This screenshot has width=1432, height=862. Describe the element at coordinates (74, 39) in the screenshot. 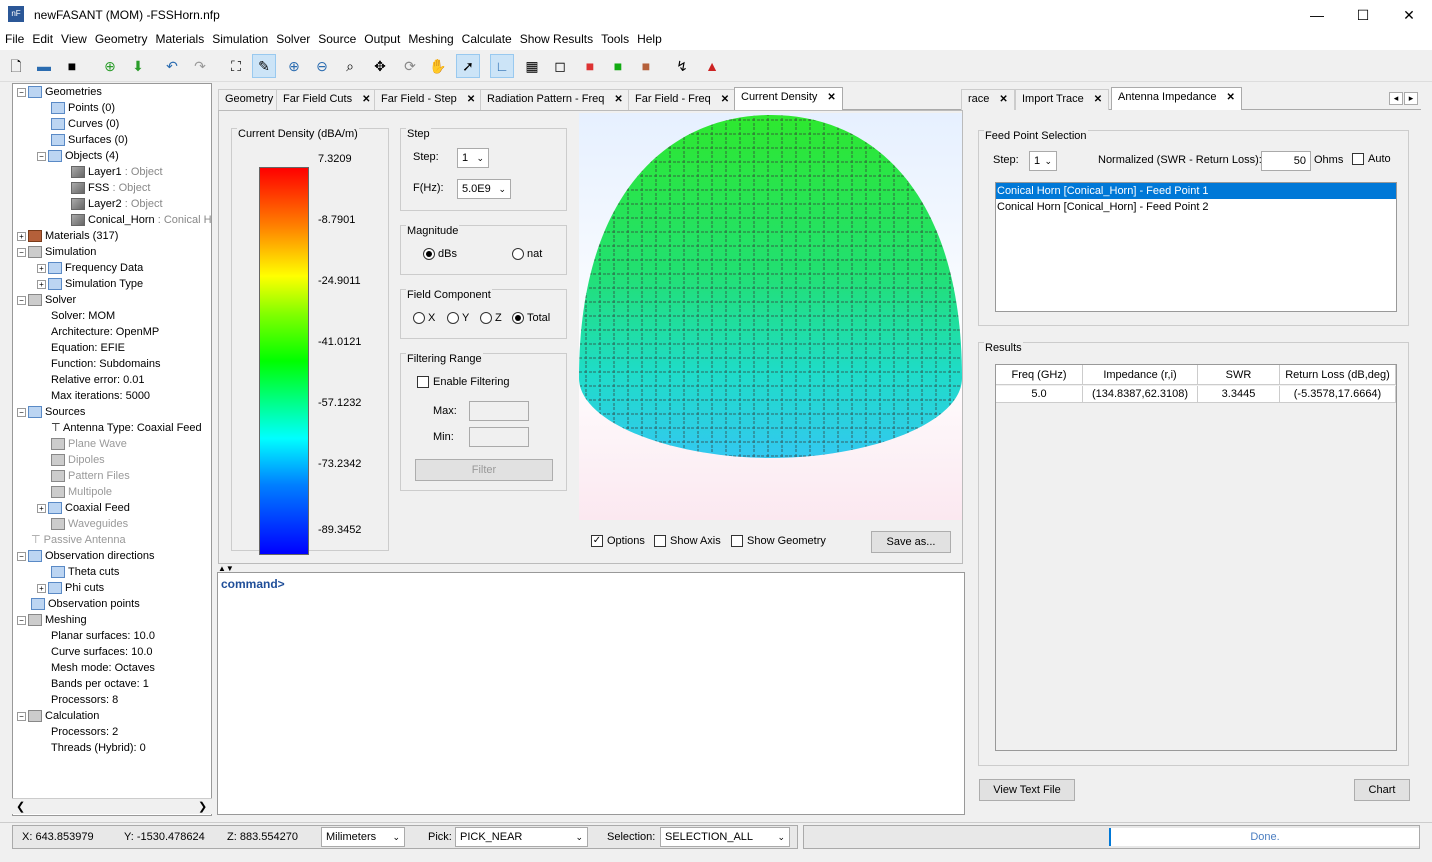

I see `menu-view: View` at that location.